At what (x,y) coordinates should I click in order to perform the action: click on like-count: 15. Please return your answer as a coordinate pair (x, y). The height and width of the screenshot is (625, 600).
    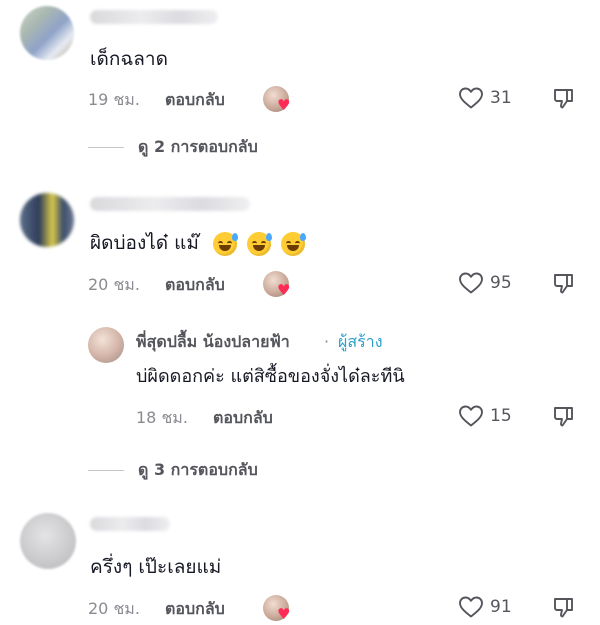
    Looking at the image, I should click on (501, 416).